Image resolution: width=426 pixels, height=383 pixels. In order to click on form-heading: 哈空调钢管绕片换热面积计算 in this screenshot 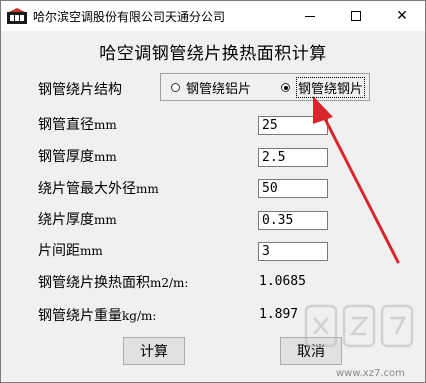, I will do `click(213, 54)`.